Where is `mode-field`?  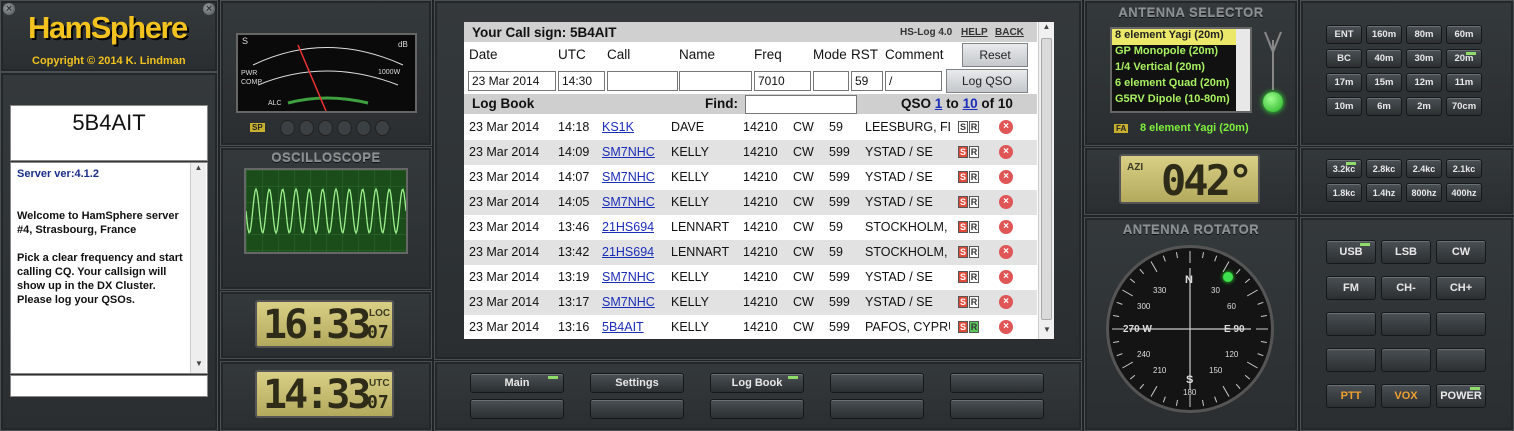
mode-field is located at coordinates (831, 81).